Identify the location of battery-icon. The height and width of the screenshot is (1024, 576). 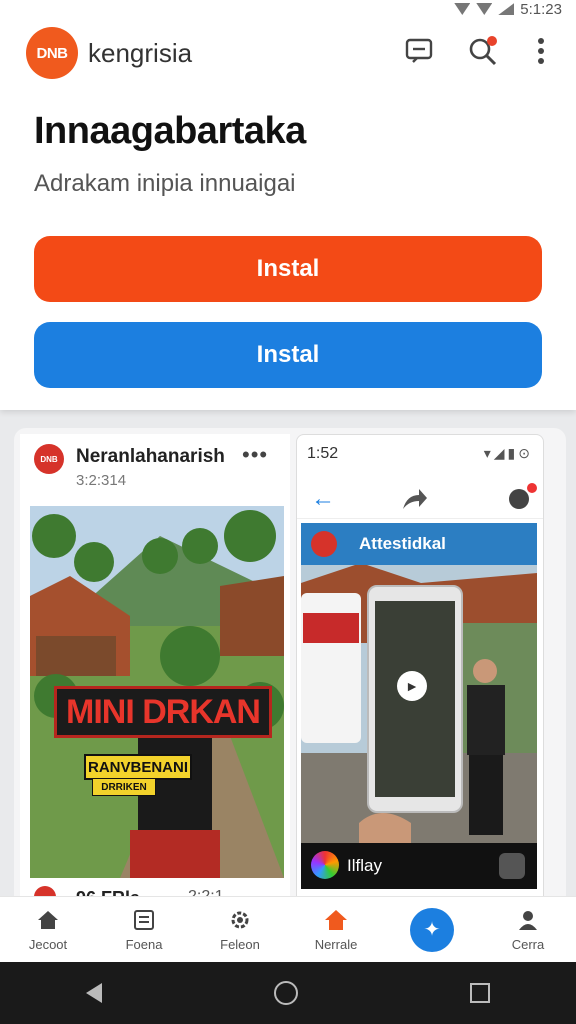
(506, 9).